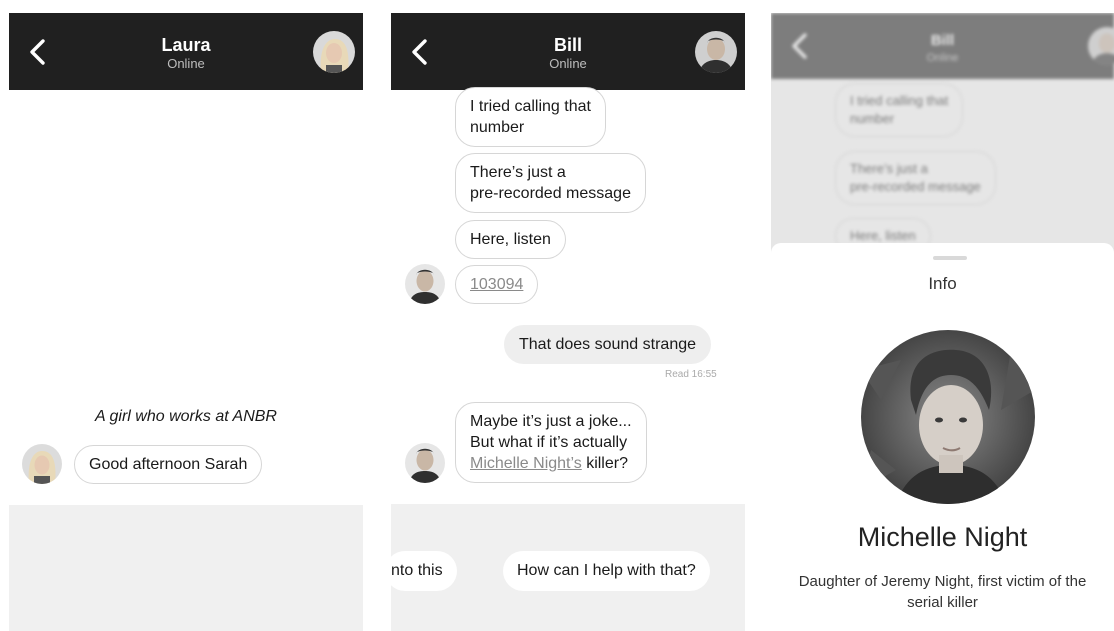  I want to click on contact-name: Bill, so click(567, 45).